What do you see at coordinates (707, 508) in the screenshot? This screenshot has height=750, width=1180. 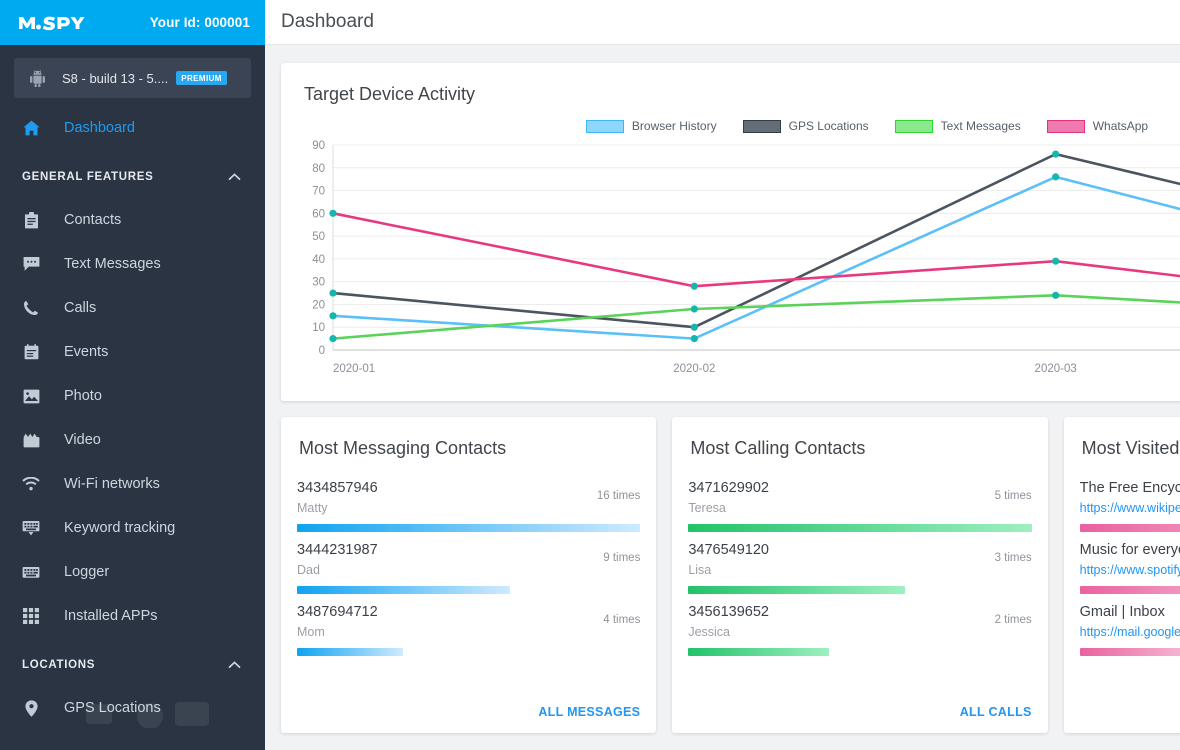 I see `contact-name: Teresa` at bounding box center [707, 508].